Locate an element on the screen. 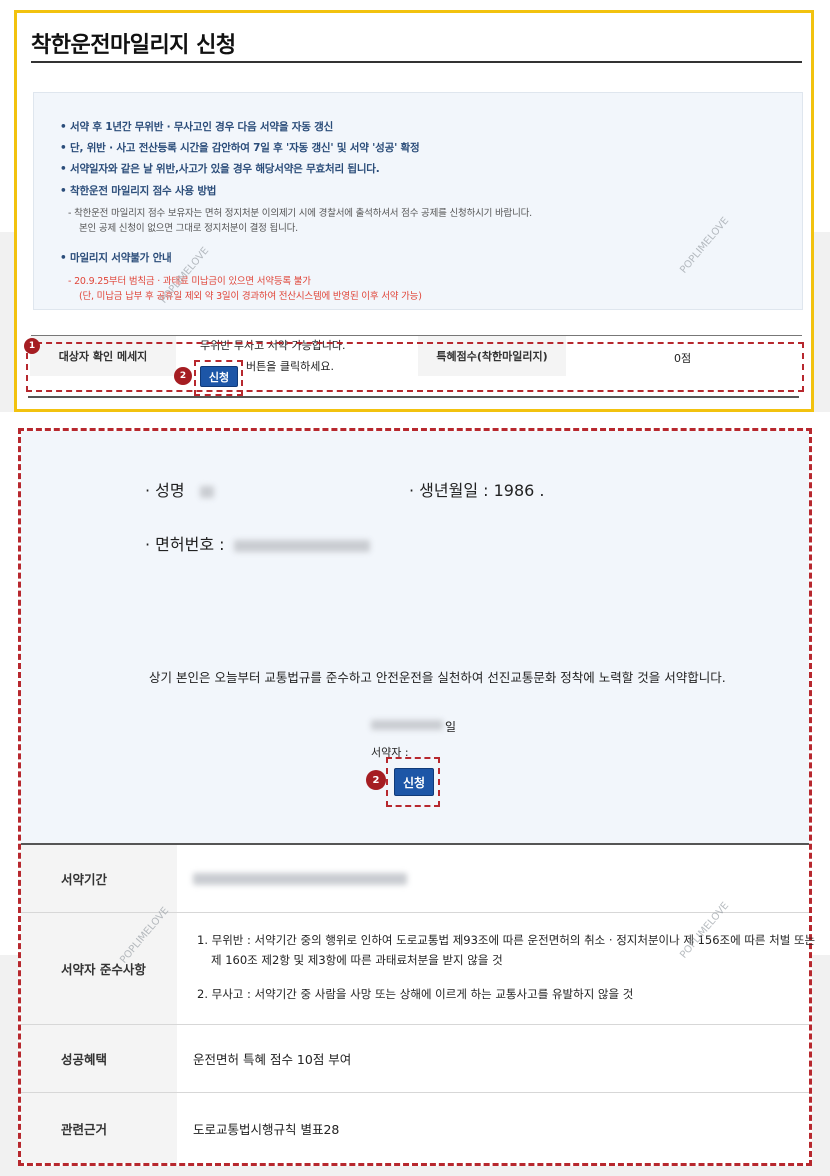  success-benefit-value: 운전면허 특혜 점수 10점 부여 is located at coordinates (272, 1059).